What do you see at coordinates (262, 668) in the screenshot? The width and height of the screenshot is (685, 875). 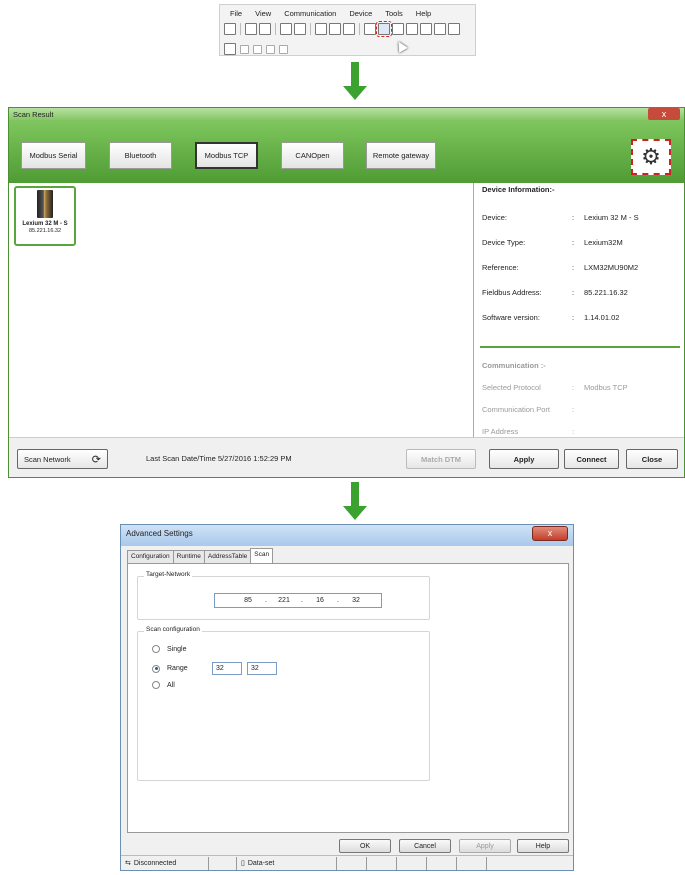 I see `range-to-input: 32` at bounding box center [262, 668].